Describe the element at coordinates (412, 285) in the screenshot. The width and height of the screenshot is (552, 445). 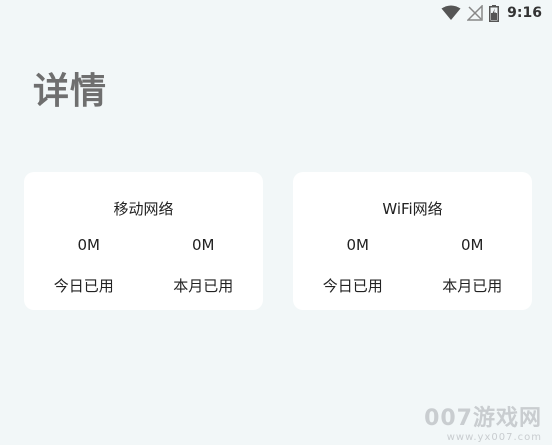
I see `wifi-usage-labels: 今日已用 本月已用` at that location.